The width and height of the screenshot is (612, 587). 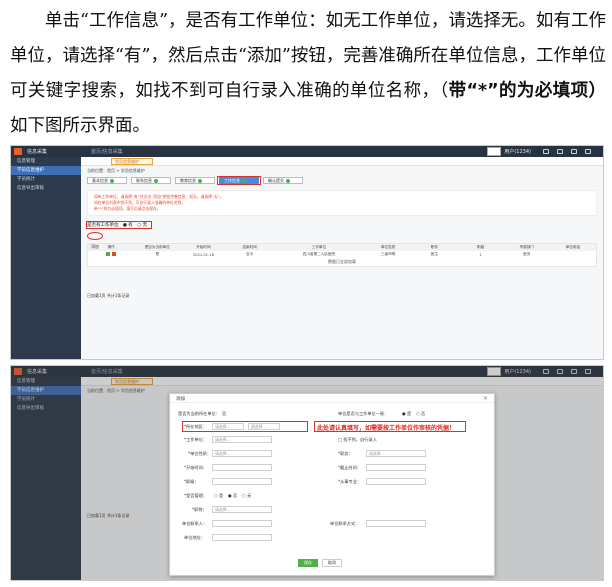 What do you see at coordinates (494, 151) in the screenshot?
I see `avatar` at bounding box center [494, 151].